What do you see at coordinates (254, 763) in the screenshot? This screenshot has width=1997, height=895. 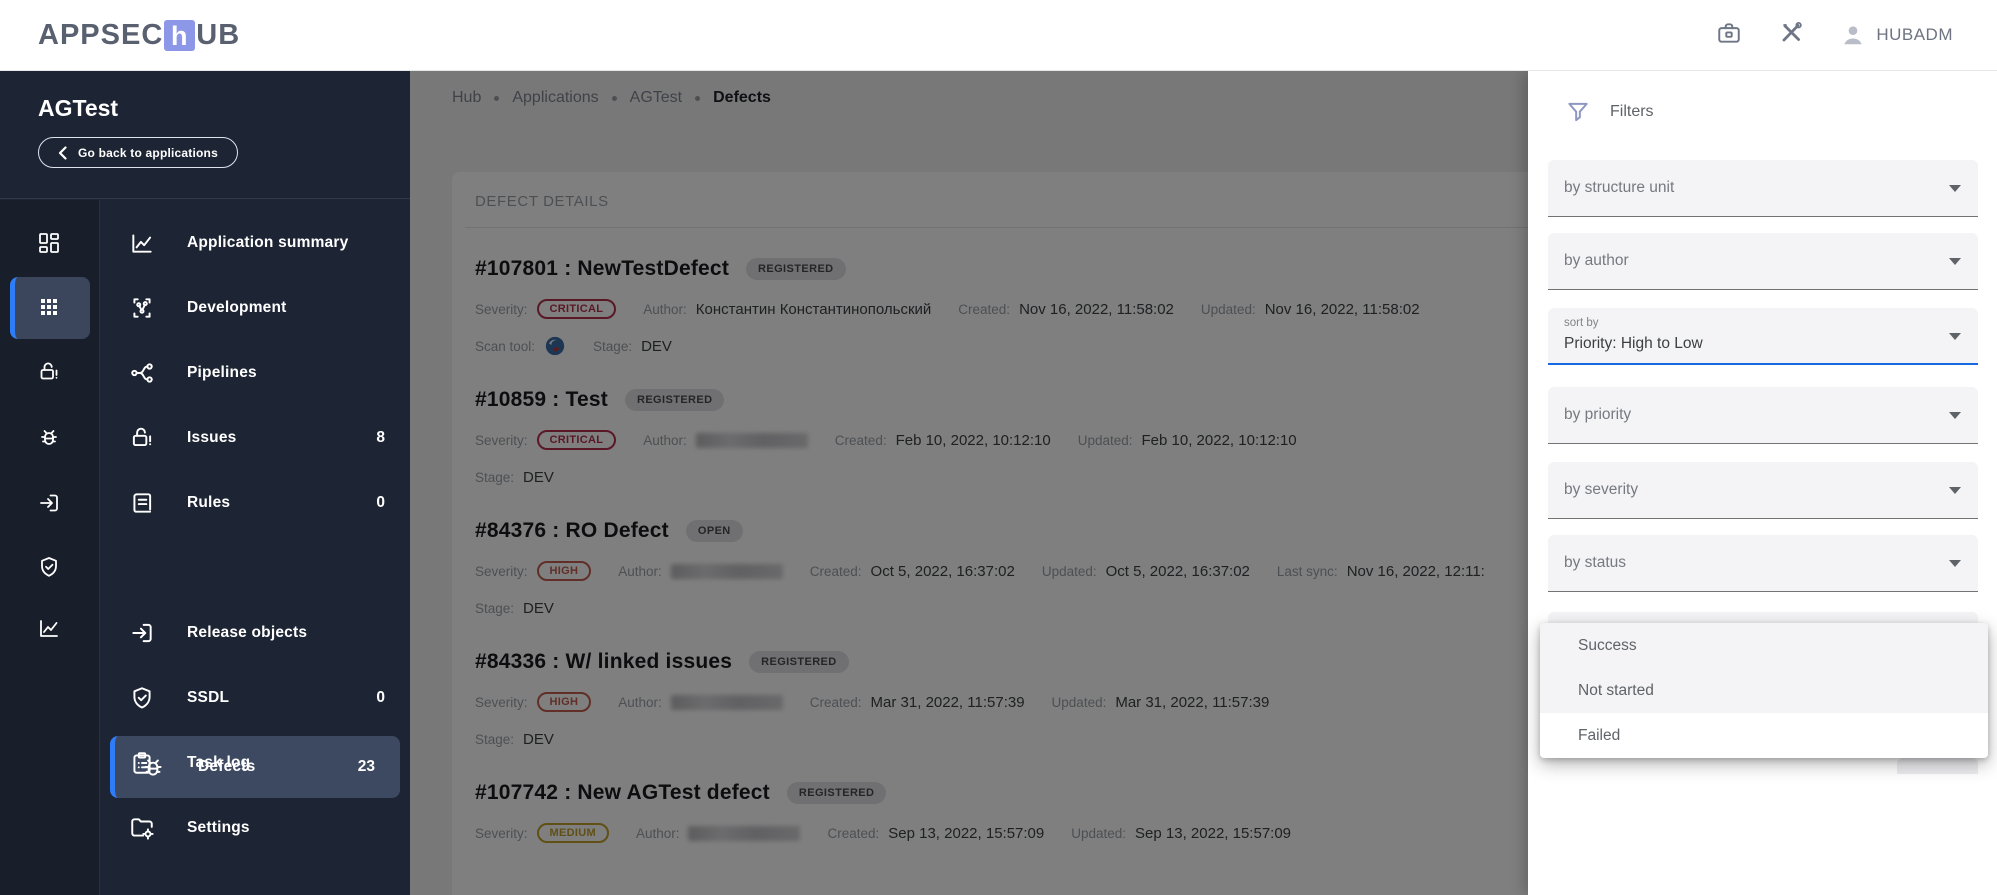 I see `sidebar-item-task-log: Task log` at bounding box center [254, 763].